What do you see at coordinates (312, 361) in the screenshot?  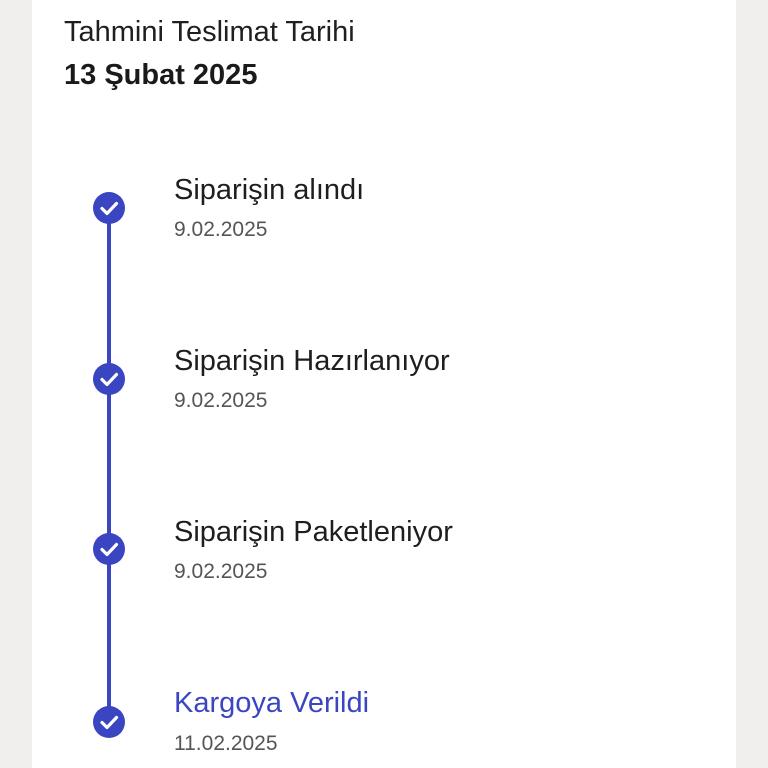 I see `step-title: Siparişin Hazırlanıyor` at bounding box center [312, 361].